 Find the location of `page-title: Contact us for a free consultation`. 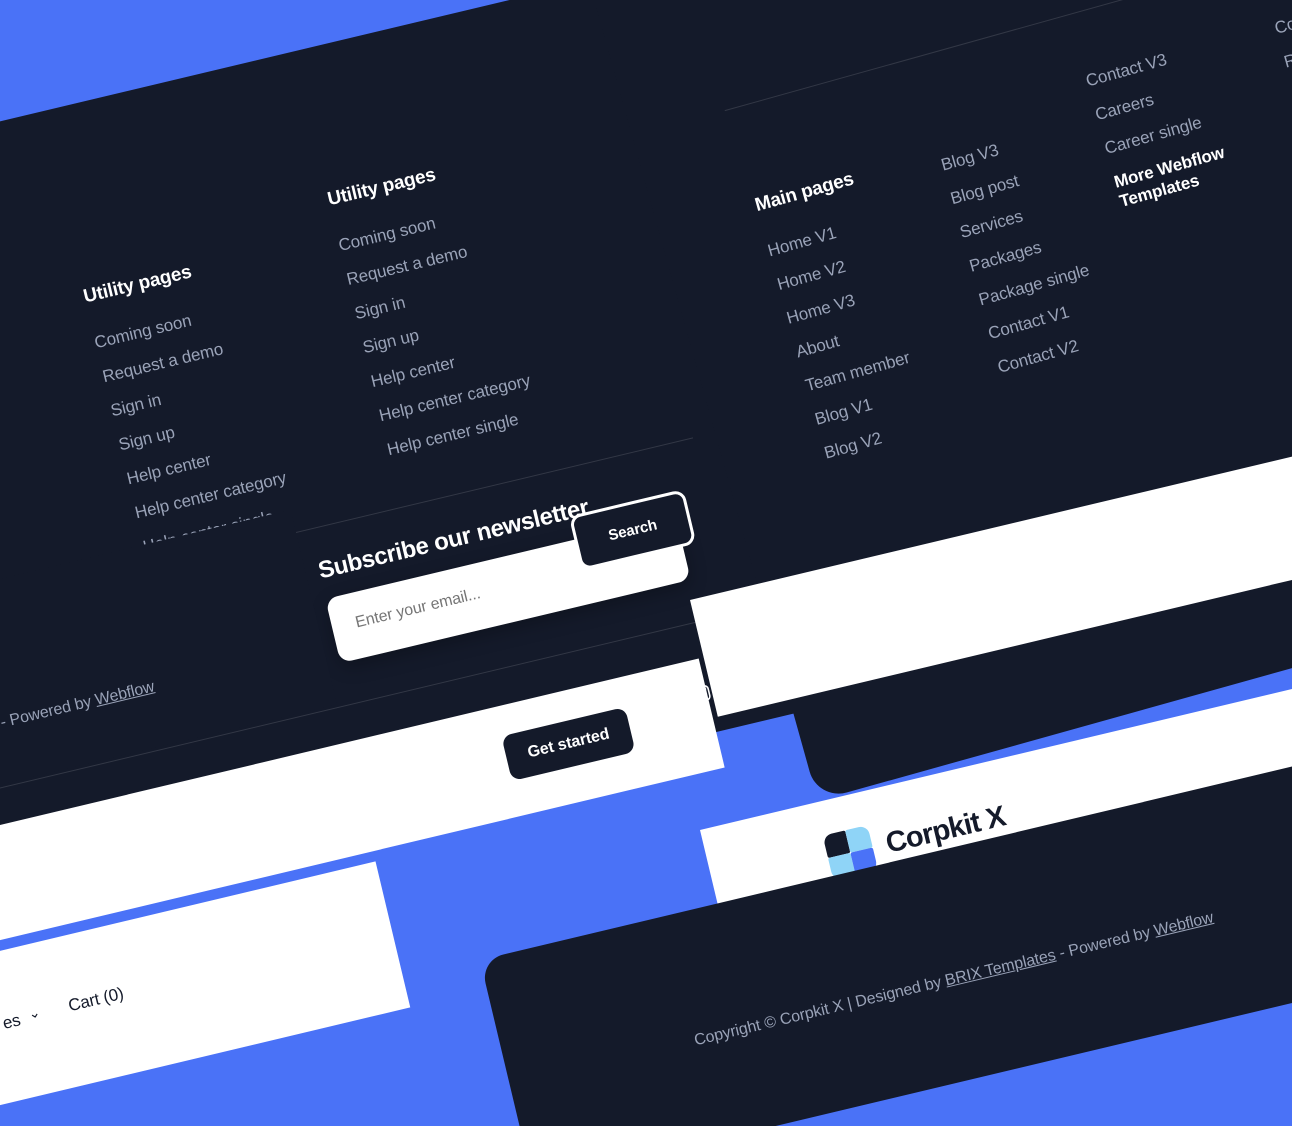

page-title: Contact us for a free consultation is located at coordinates (909, 3).